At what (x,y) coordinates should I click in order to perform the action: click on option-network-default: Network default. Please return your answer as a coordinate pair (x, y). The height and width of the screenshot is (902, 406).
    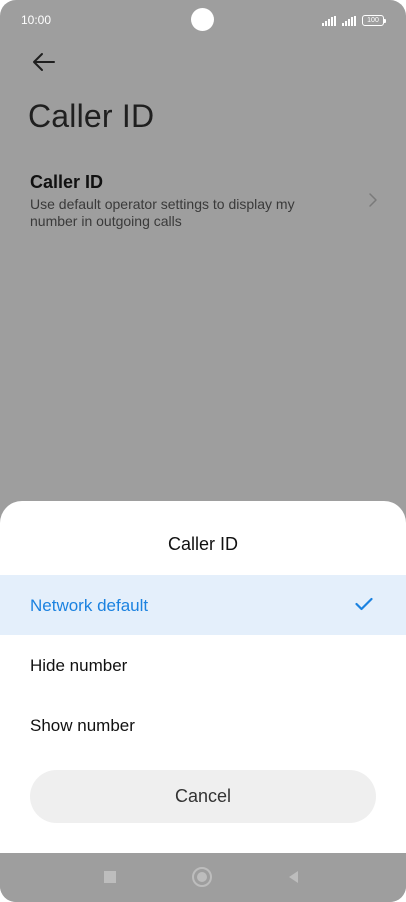
    Looking at the image, I should click on (203, 605).